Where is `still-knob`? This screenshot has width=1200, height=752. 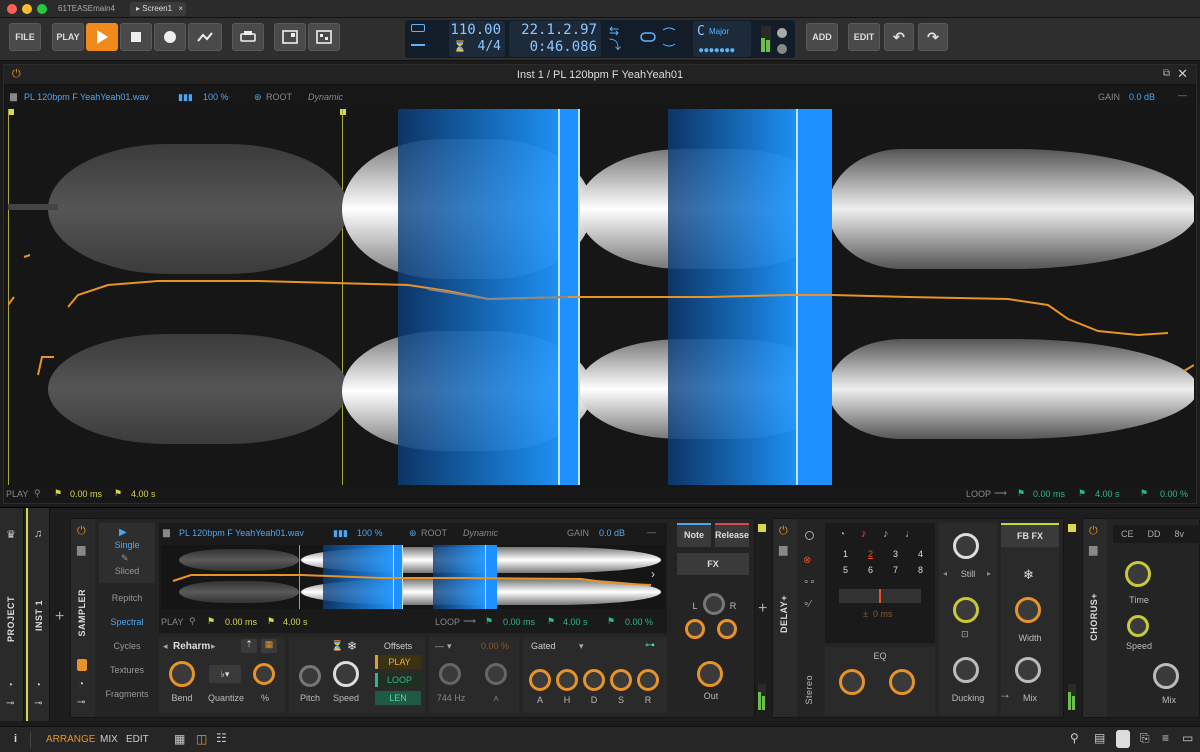
still-knob is located at coordinates (966, 546).